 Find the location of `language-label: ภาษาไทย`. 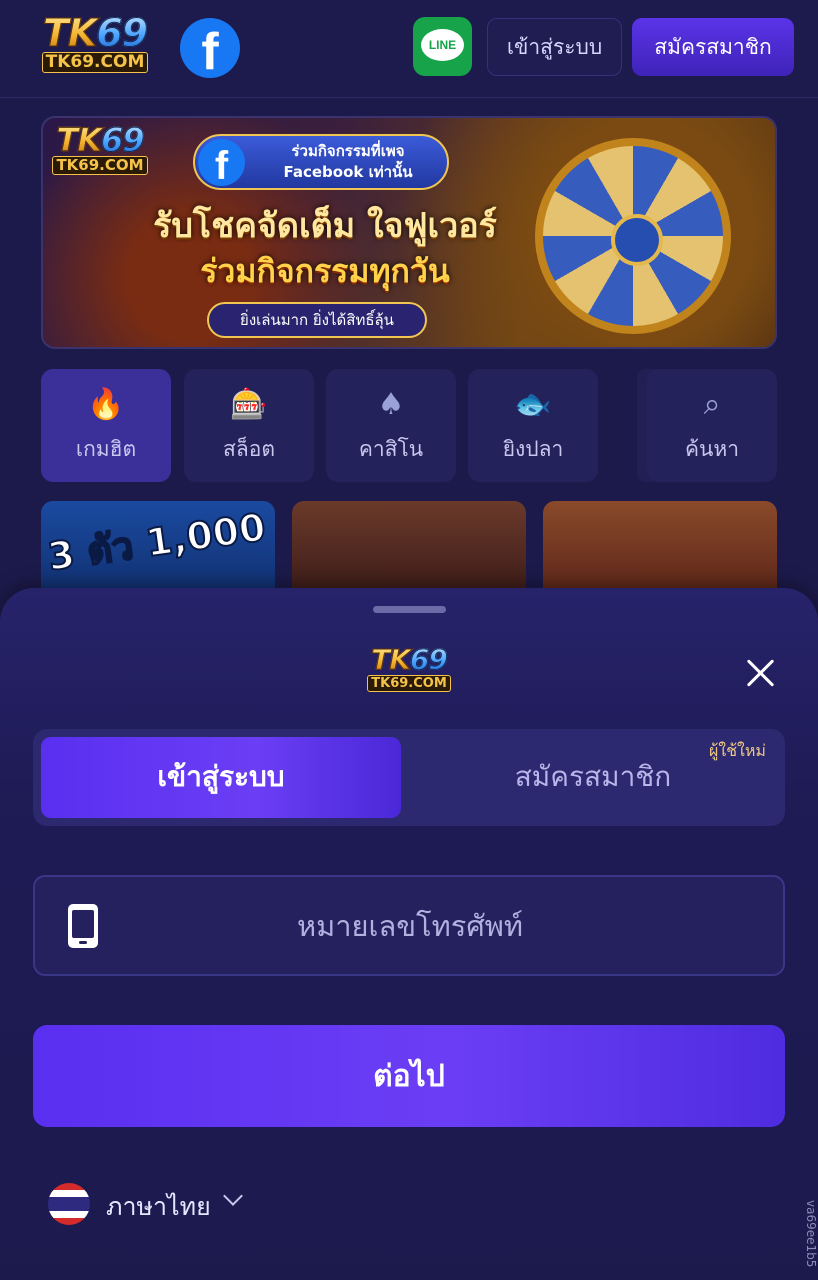

language-label: ภาษาไทย is located at coordinates (158, 1206).